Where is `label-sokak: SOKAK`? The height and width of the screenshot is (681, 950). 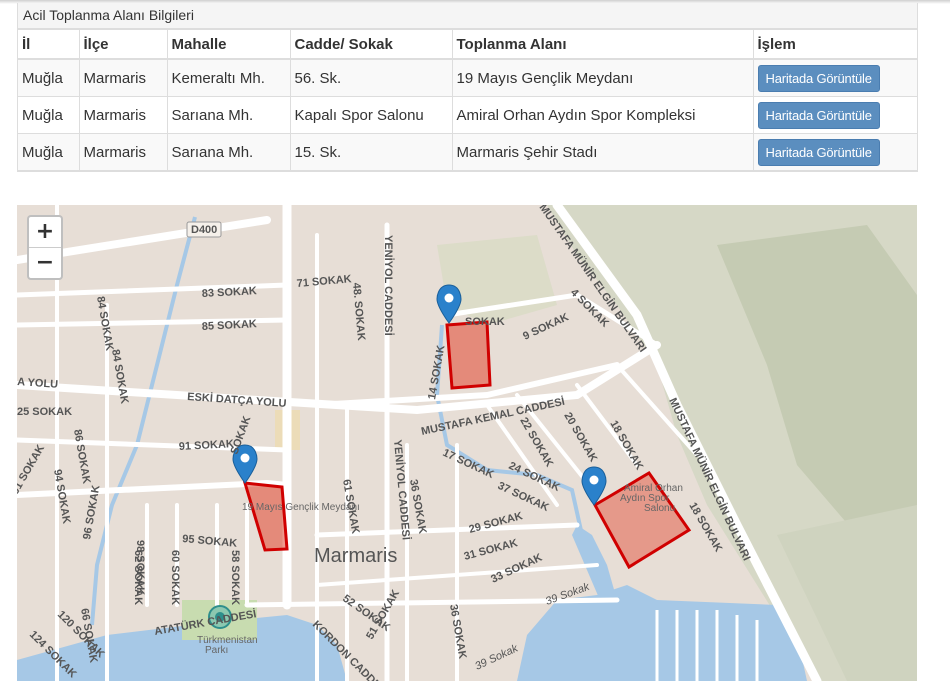
label-sokak: SOKAK is located at coordinates (485, 322).